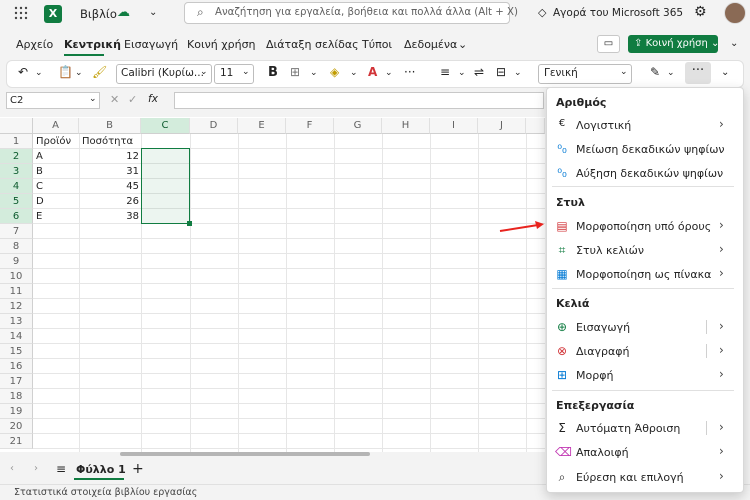 The width and height of the screenshot is (750, 500). What do you see at coordinates (643, 274) in the screenshot?
I see `menu-item-format-as-table: Μορφοποίηση ως πίνακα` at bounding box center [643, 274].